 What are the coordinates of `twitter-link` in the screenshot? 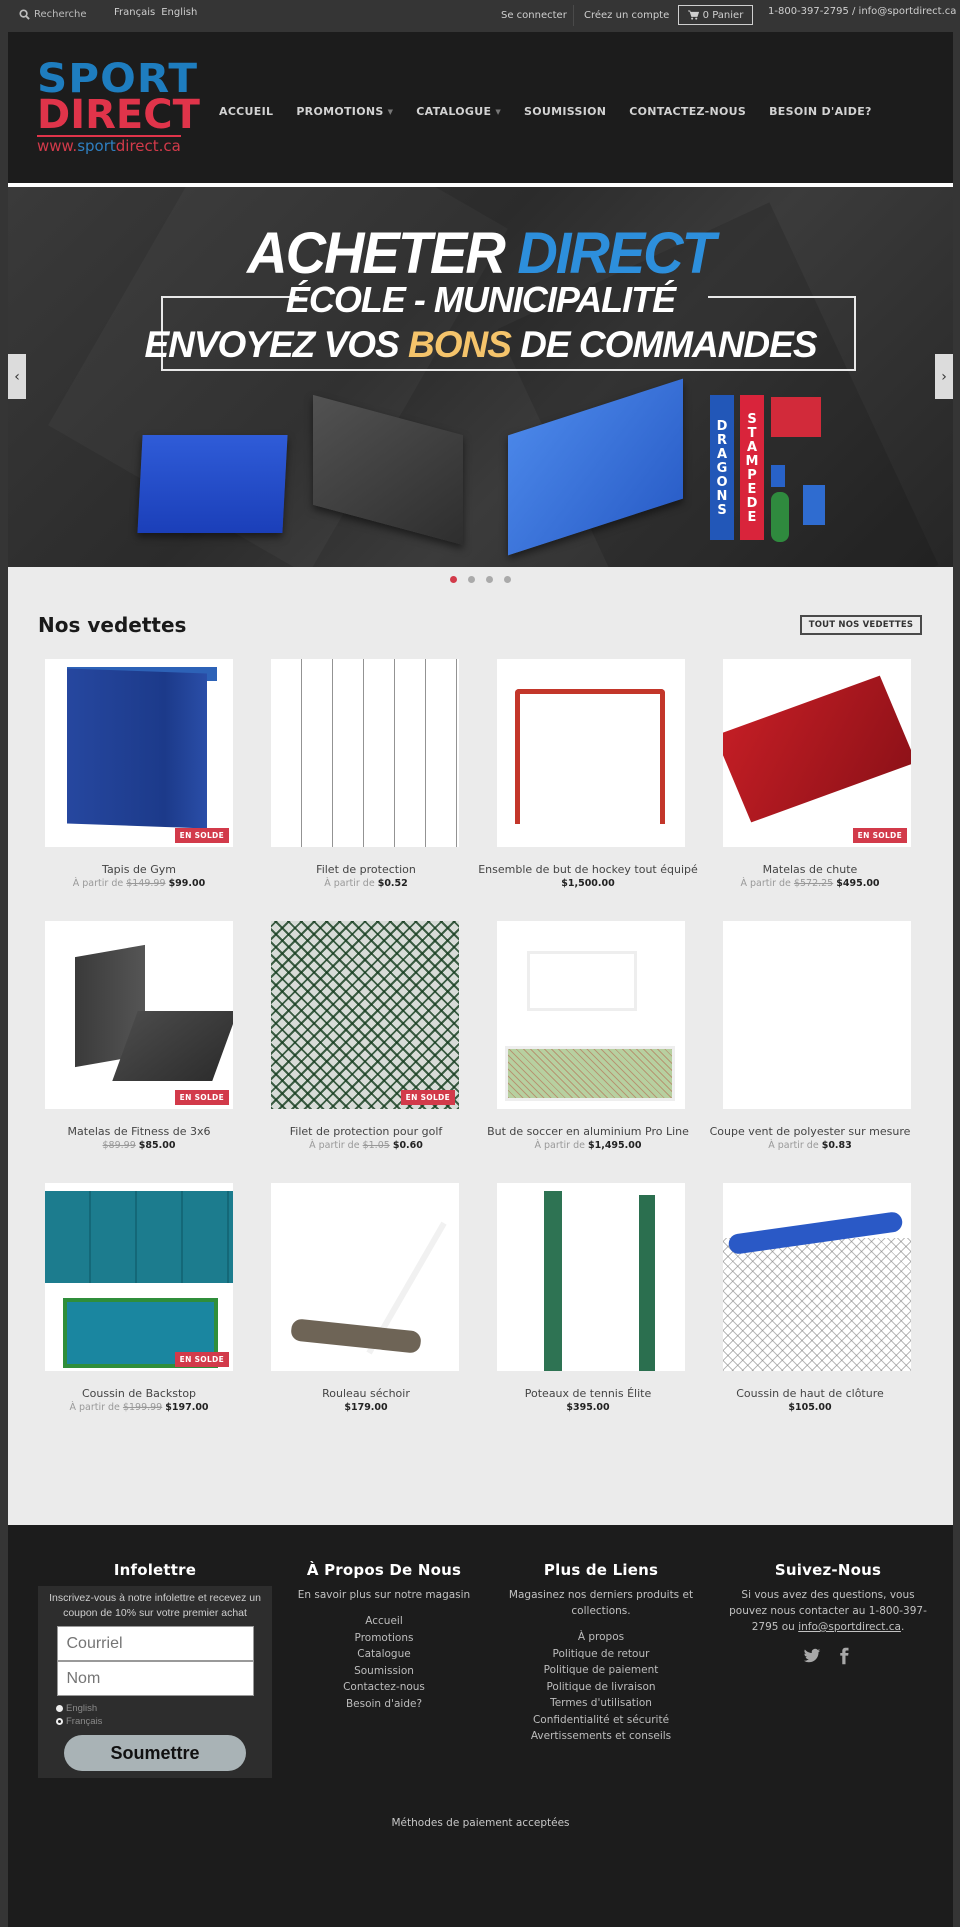 It's located at (812, 1658).